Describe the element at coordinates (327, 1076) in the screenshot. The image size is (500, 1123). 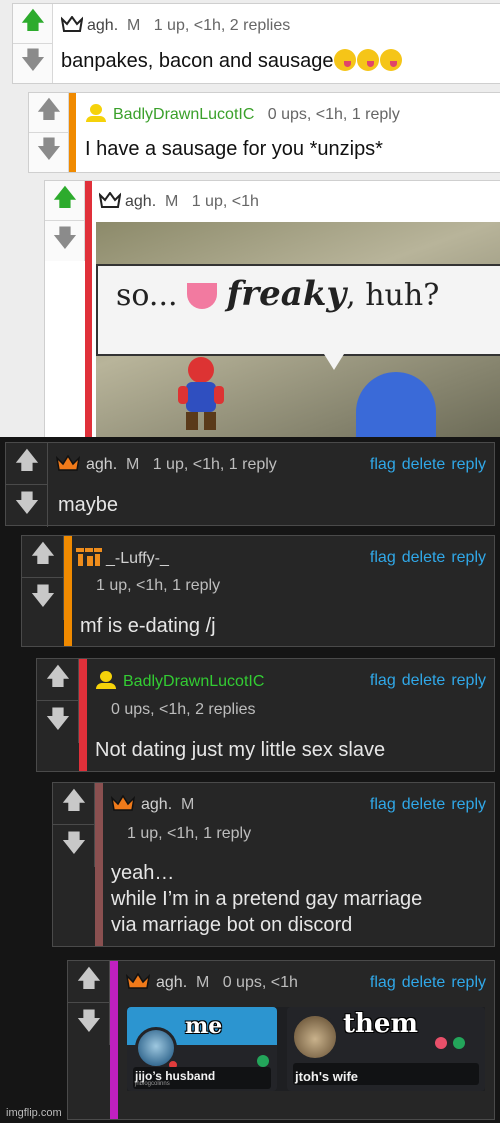
I see `profile-name: jtoh's wife` at that location.